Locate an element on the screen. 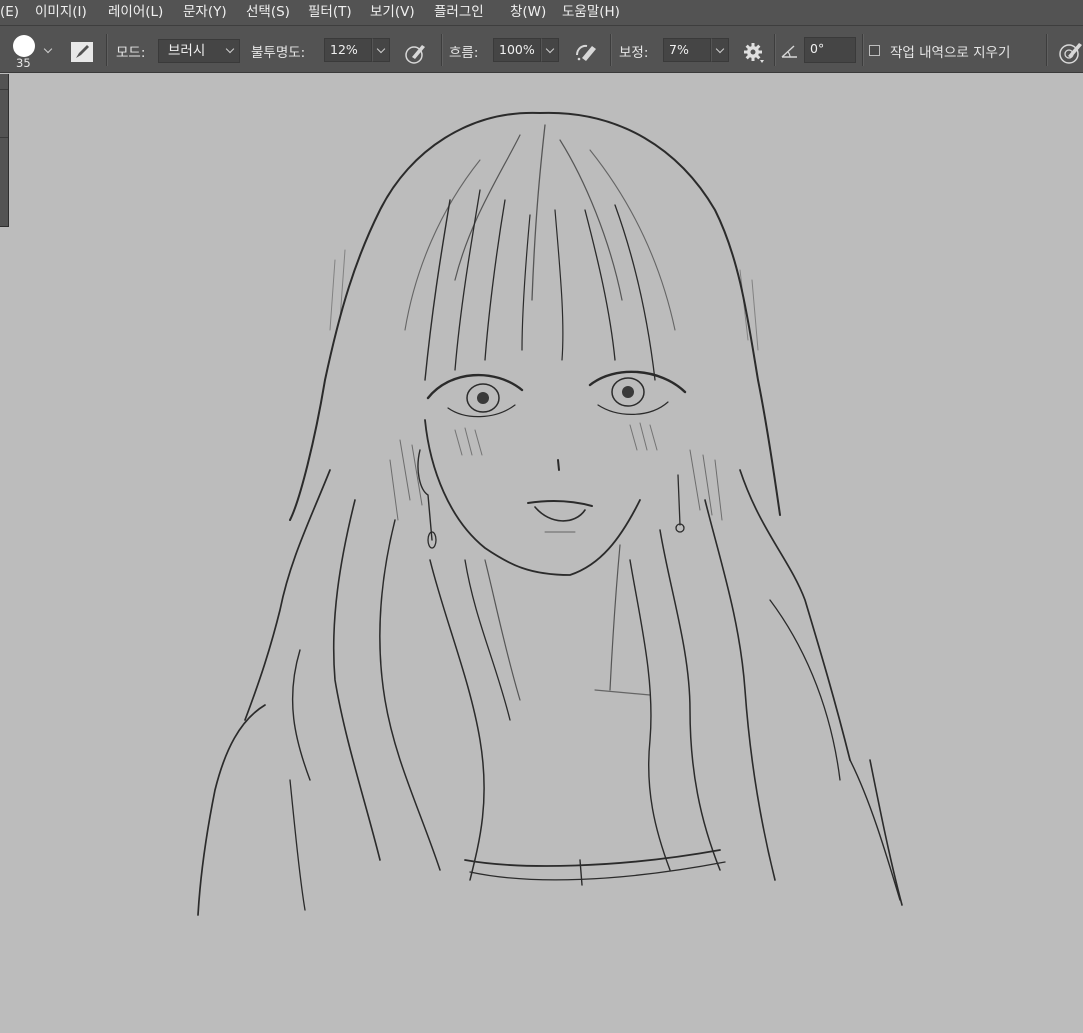 The width and height of the screenshot is (1083, 1033). menu-type: 문자(Y) is located at coordinates (205, 12).